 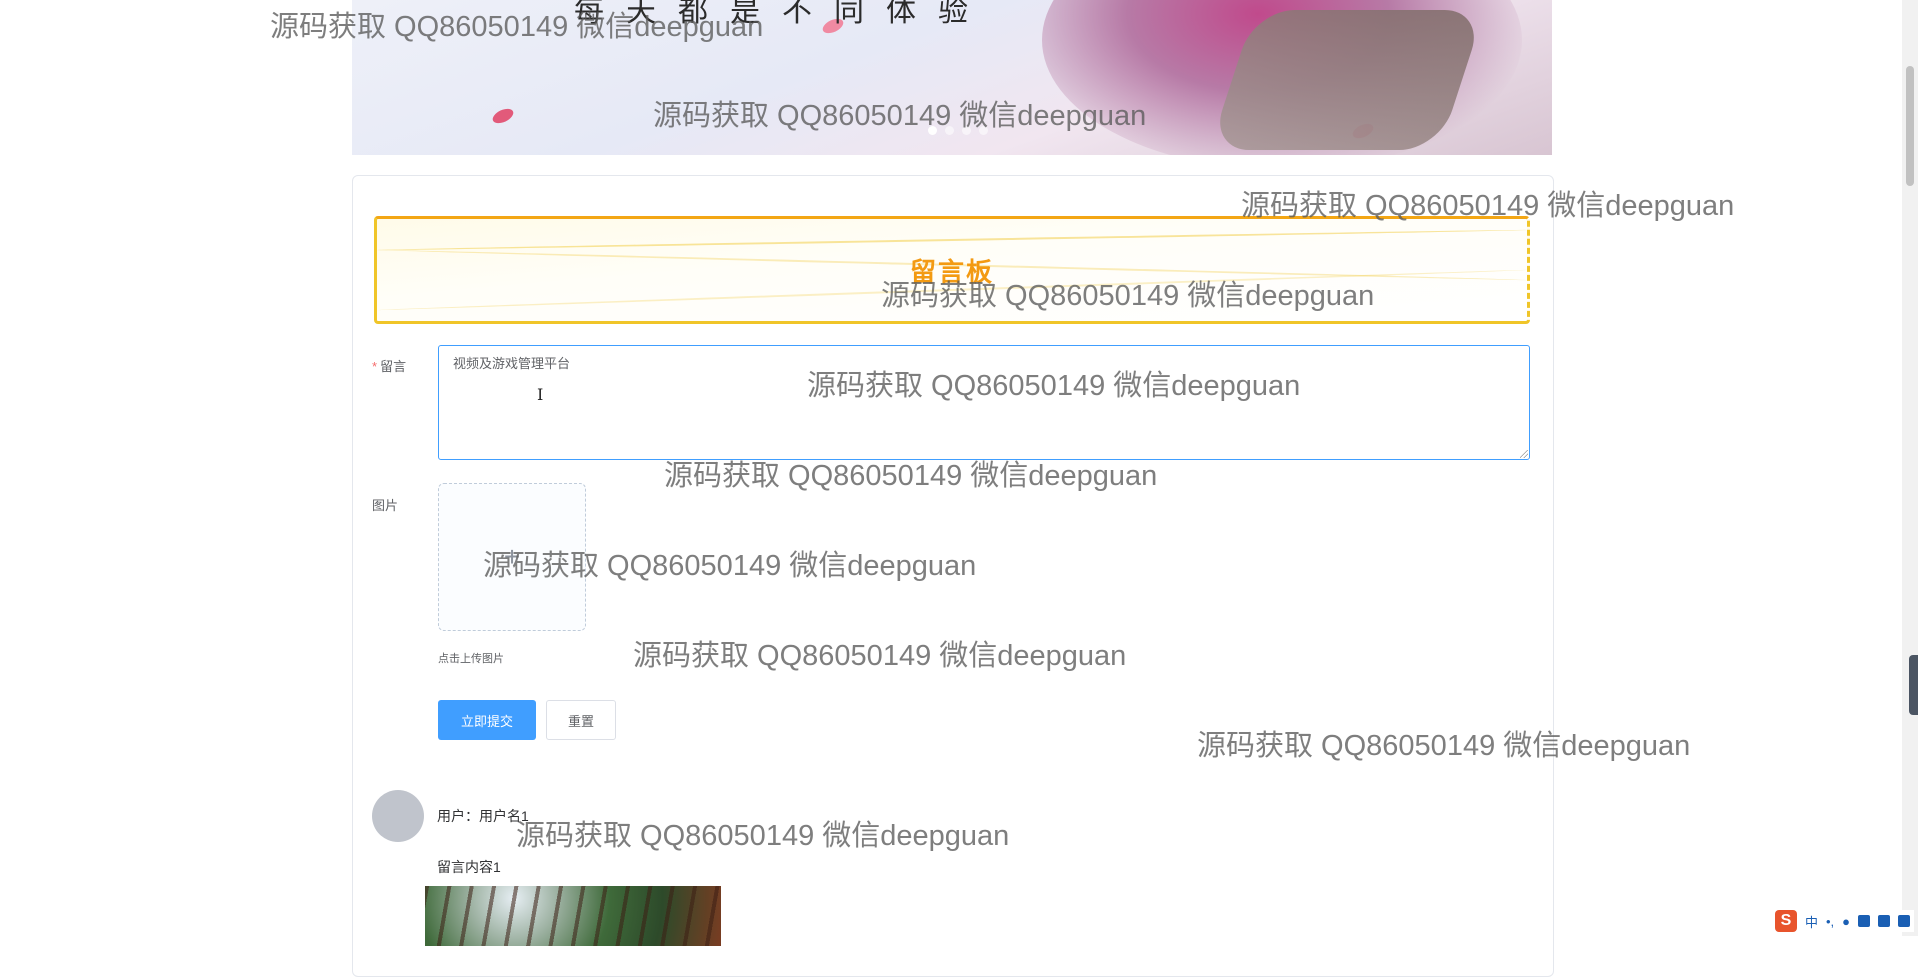 I want to click on vertical-scrollbar, so click(x=1910, y=468).